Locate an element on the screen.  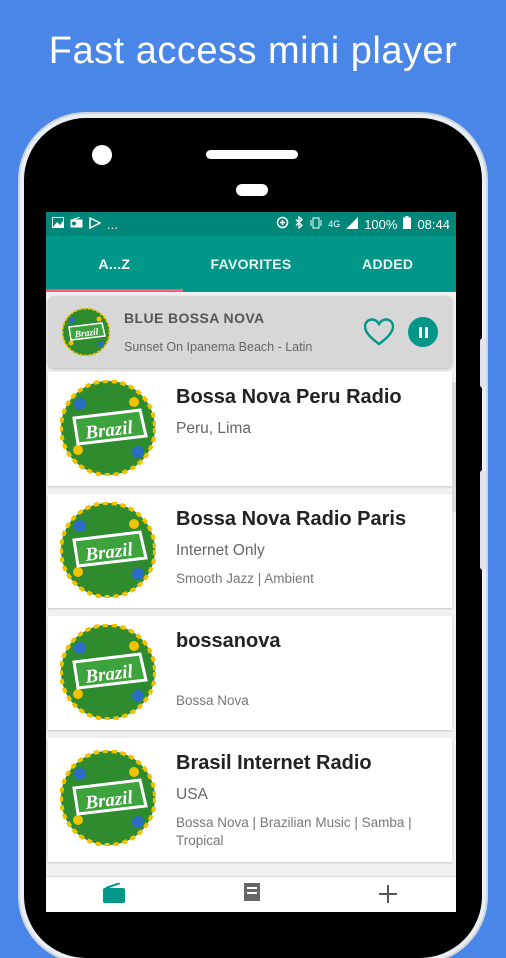
bluetooth-icon is located at coordinates (299, 223).